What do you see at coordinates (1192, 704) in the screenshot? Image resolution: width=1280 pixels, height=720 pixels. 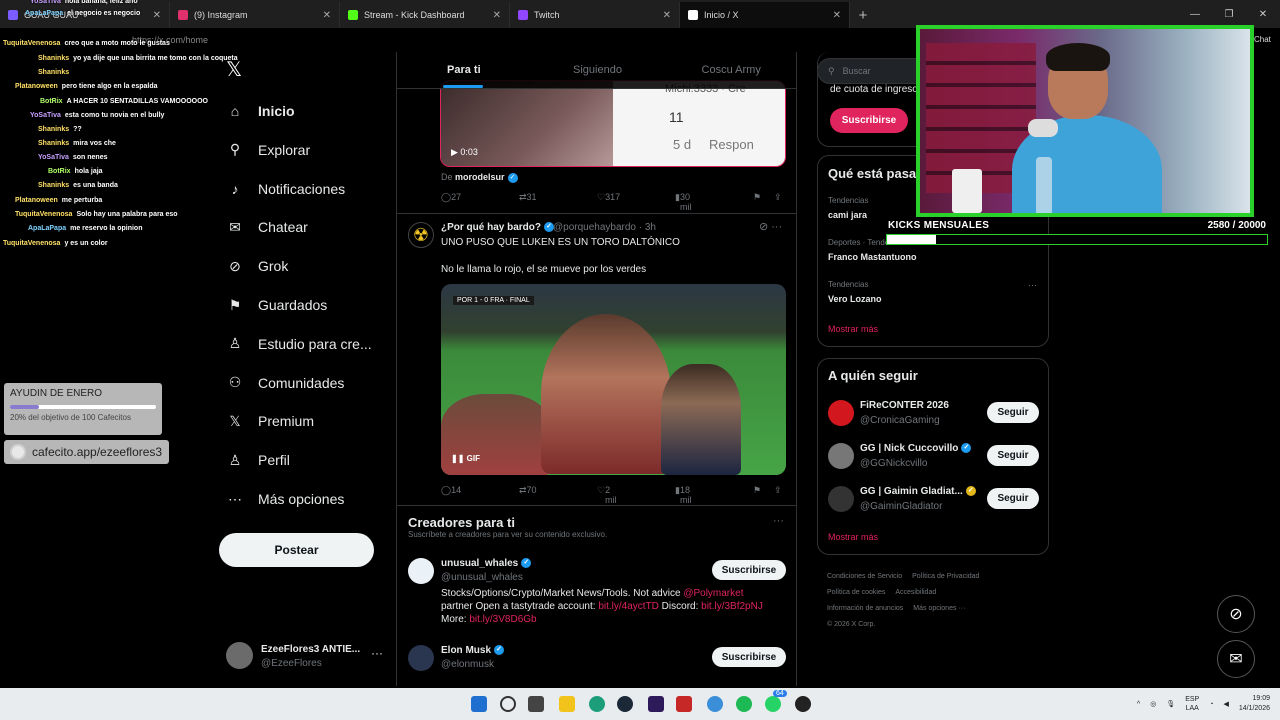 I see `language-indicator: ESP LAA` at bounding box center [1192, 704].